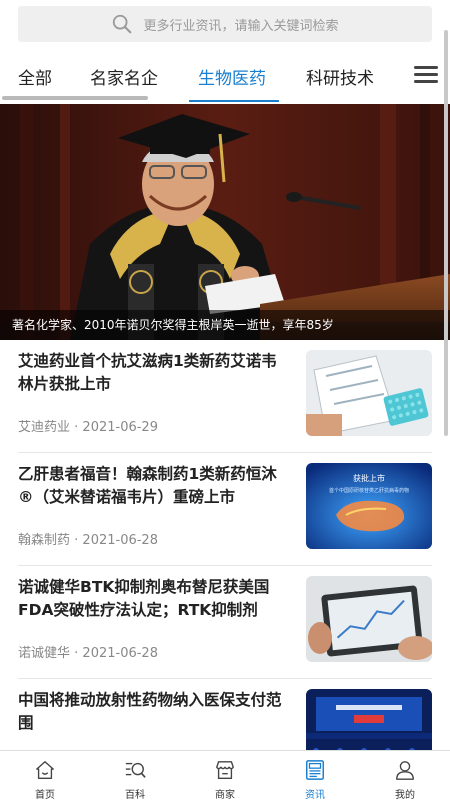 This screenshot has height=800, width=450. What do you see at coordinates (232, 76) in the screenshot?
I see `tab-biomedicine: 生物医药` at bounding box center [232, 76].